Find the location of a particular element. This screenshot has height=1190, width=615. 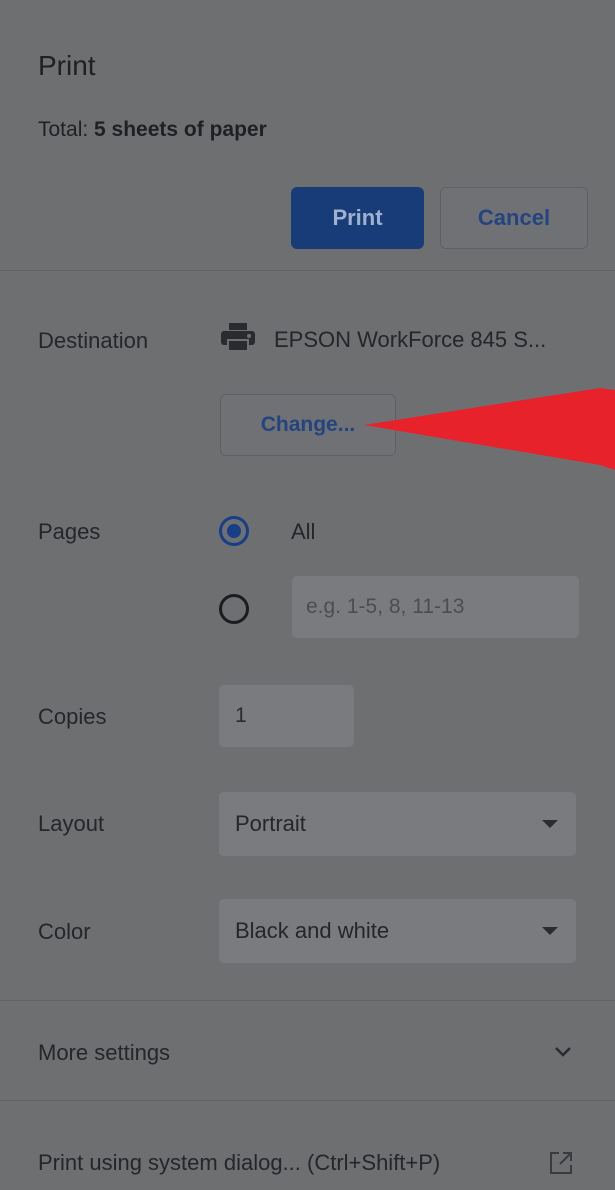

pages-all-label: All is located at coordinates (303, 531).